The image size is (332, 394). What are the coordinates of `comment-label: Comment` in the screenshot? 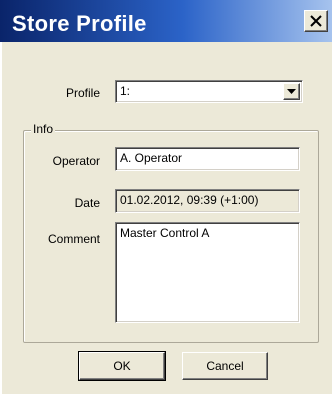 It's located at (73, 239).